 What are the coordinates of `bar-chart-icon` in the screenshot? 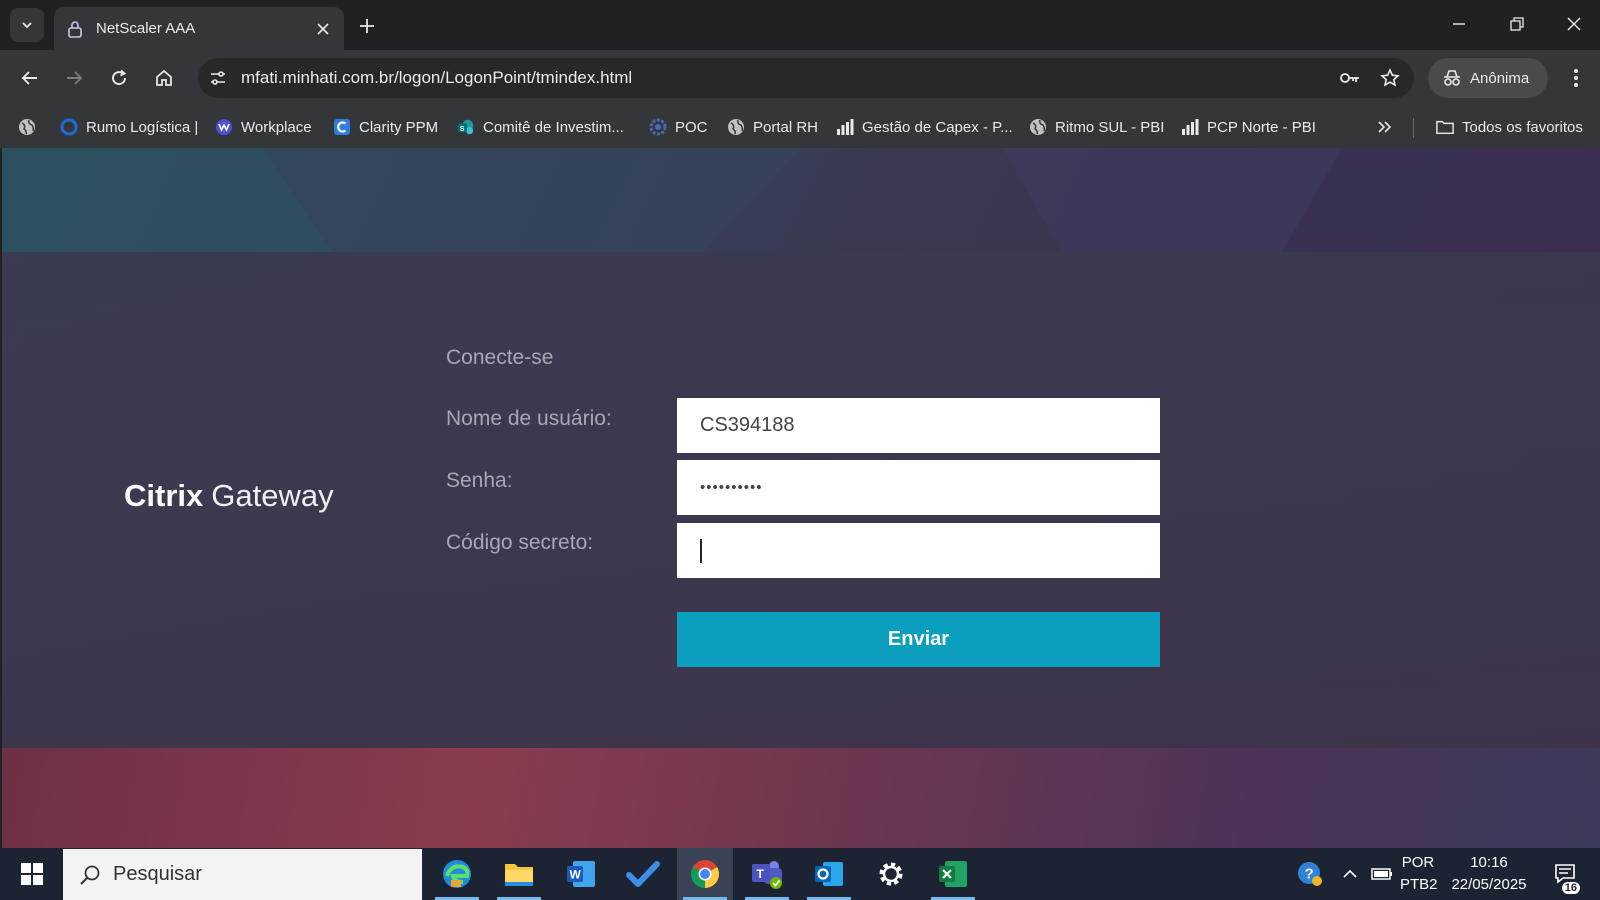 It's located at (845, 127).